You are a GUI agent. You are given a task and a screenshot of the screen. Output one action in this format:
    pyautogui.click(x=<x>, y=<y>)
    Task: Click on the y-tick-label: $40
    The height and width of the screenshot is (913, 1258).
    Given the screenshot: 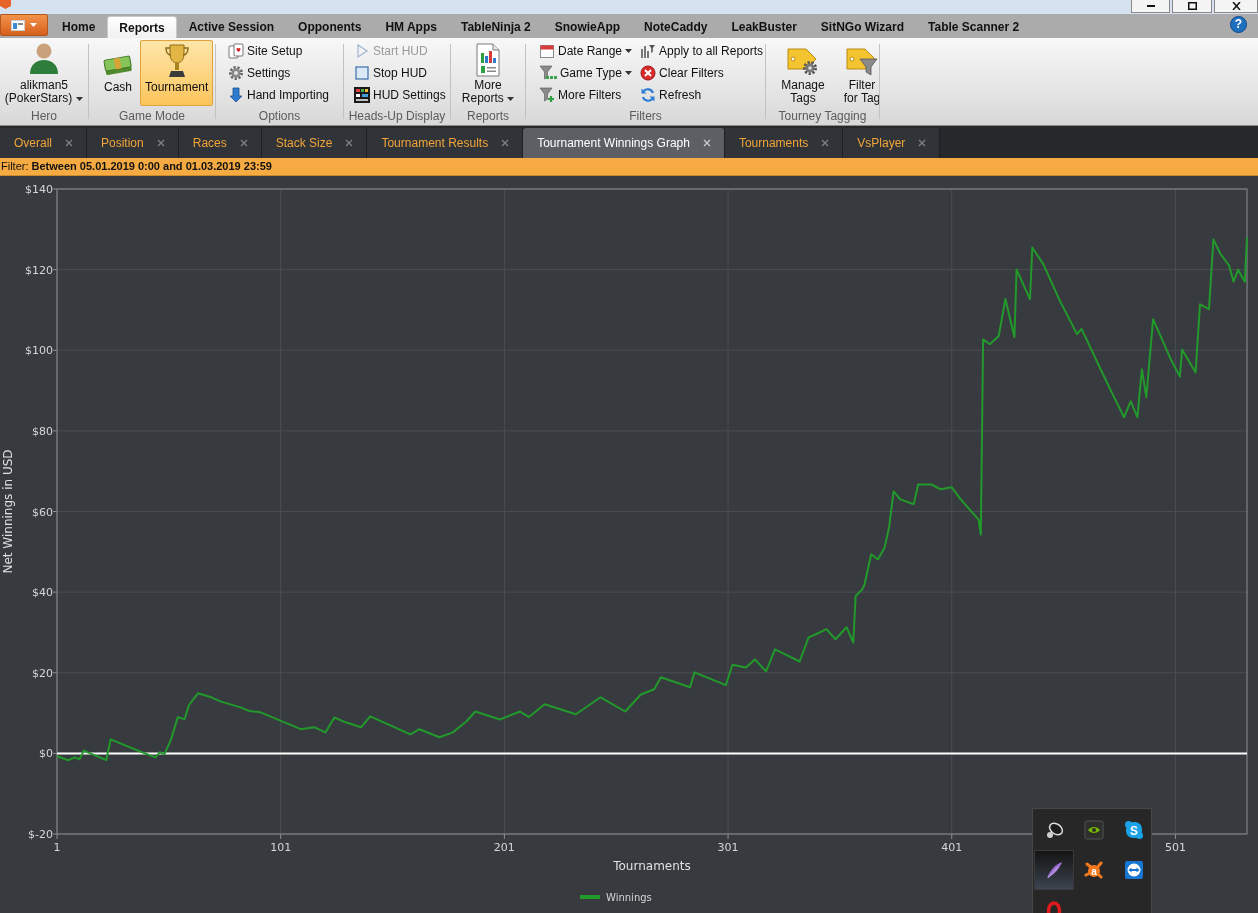 What is the action you would take?
    pyautogui.click(x=42, y=593)
    